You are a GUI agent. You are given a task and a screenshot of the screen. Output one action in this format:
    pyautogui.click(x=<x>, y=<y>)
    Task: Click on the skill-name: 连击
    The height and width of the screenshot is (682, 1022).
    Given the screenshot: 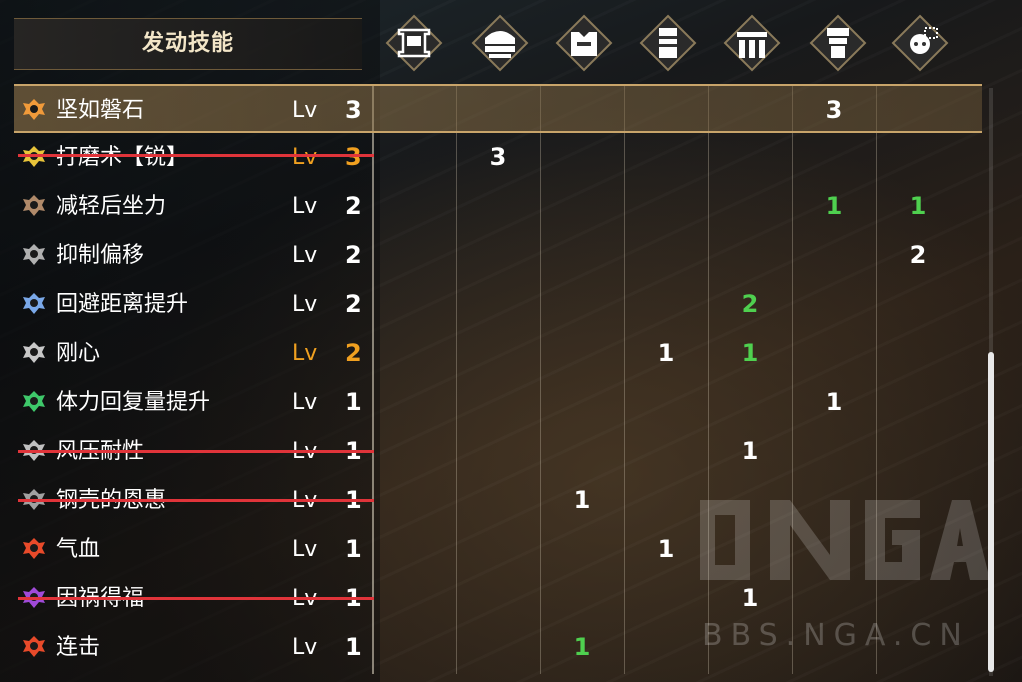 What is the action you would take?
    pyautogui.click(x=78, y=647)
    